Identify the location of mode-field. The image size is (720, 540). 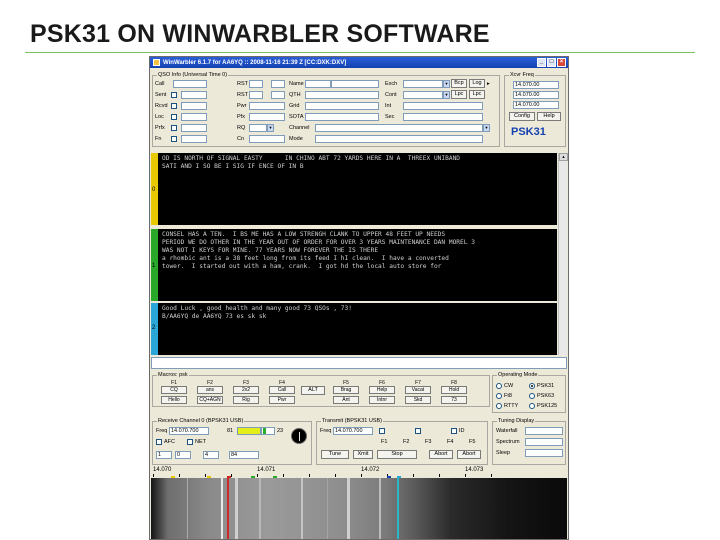
(399, 139).